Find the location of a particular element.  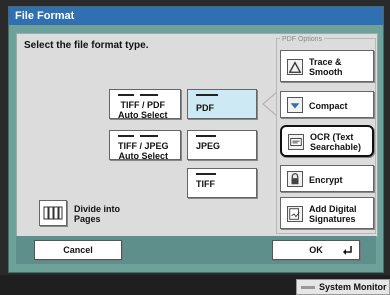

jpeg-label: JPEG is located at coordinates (208, 146).